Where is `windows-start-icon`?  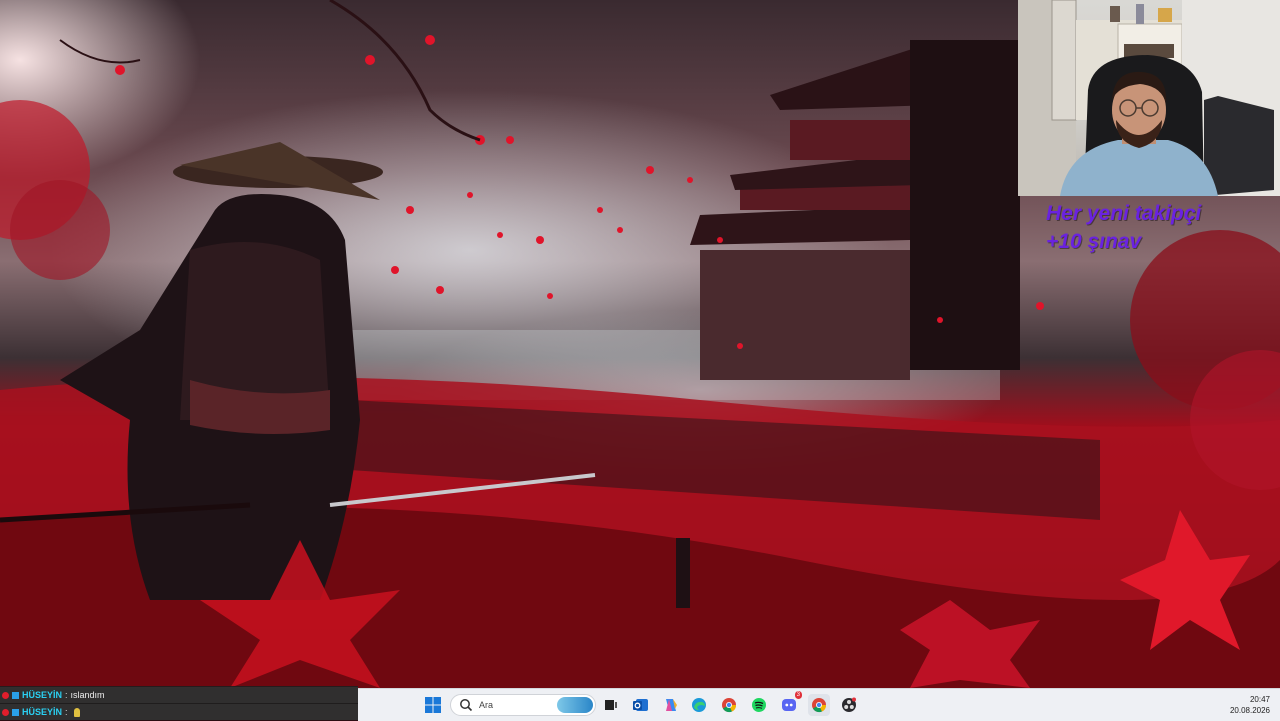
windows-start-icon is located at coordinates (433, 705).